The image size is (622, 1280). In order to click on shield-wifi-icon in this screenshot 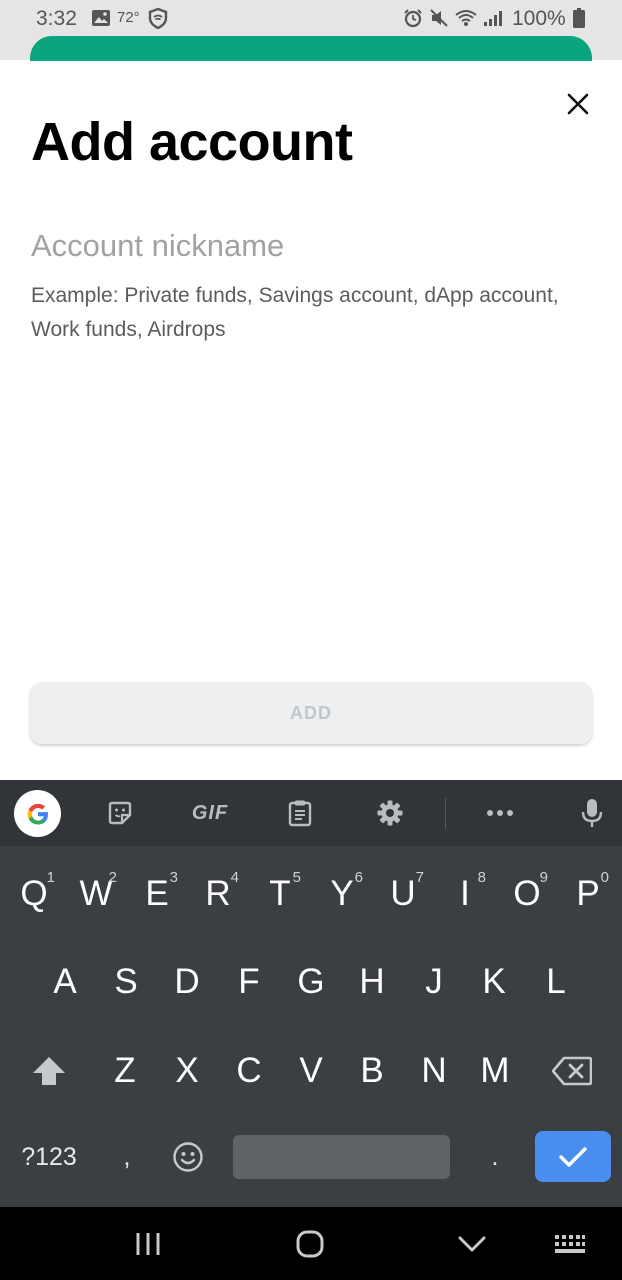, I will do `click(158, 18)`.